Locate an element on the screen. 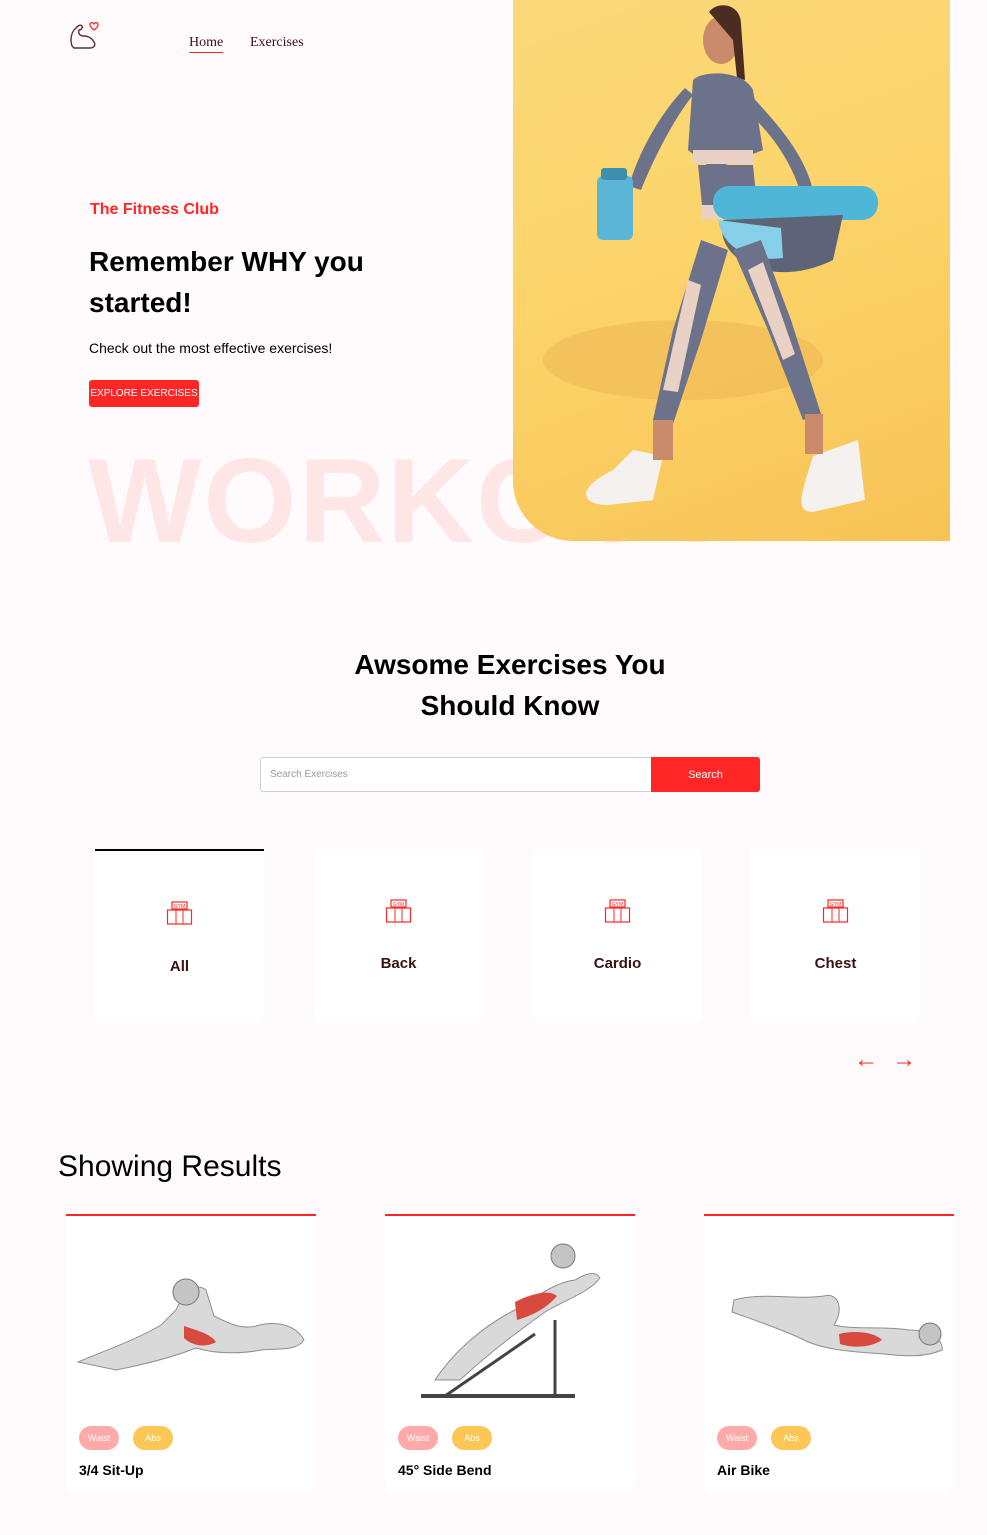 This screenshot has height=1535, width=987. search-button: Search is located at coordinates (705, 774).